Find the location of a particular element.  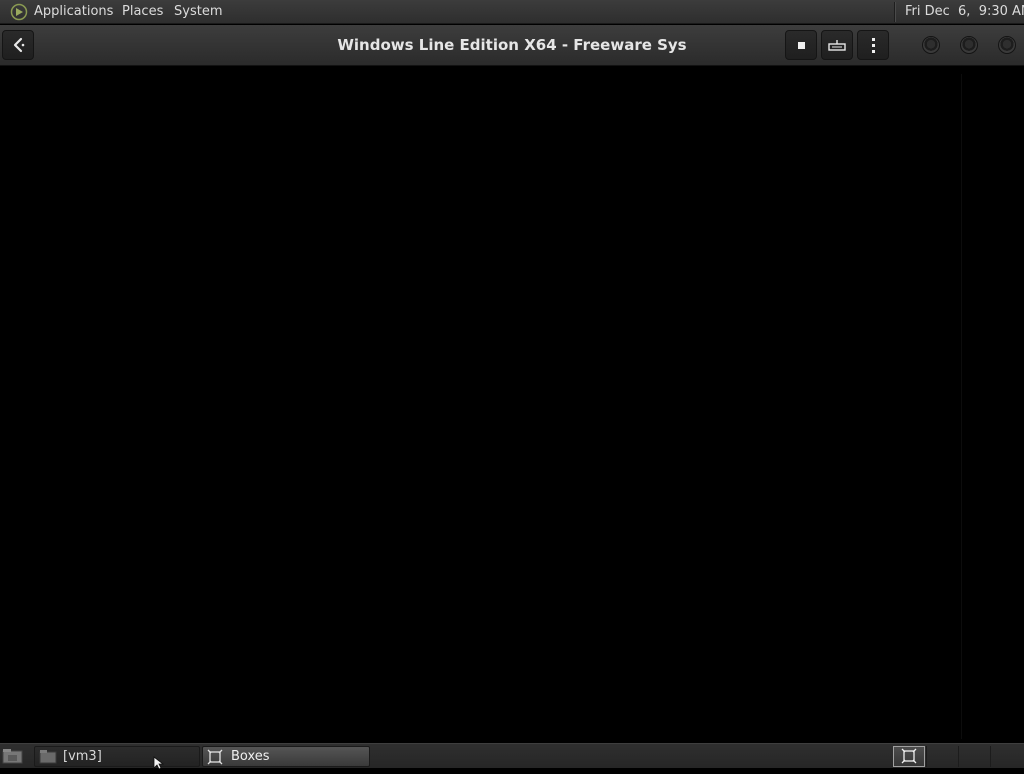

taskbar-item-boxes: Boxes is located at coordinates (286, 756).